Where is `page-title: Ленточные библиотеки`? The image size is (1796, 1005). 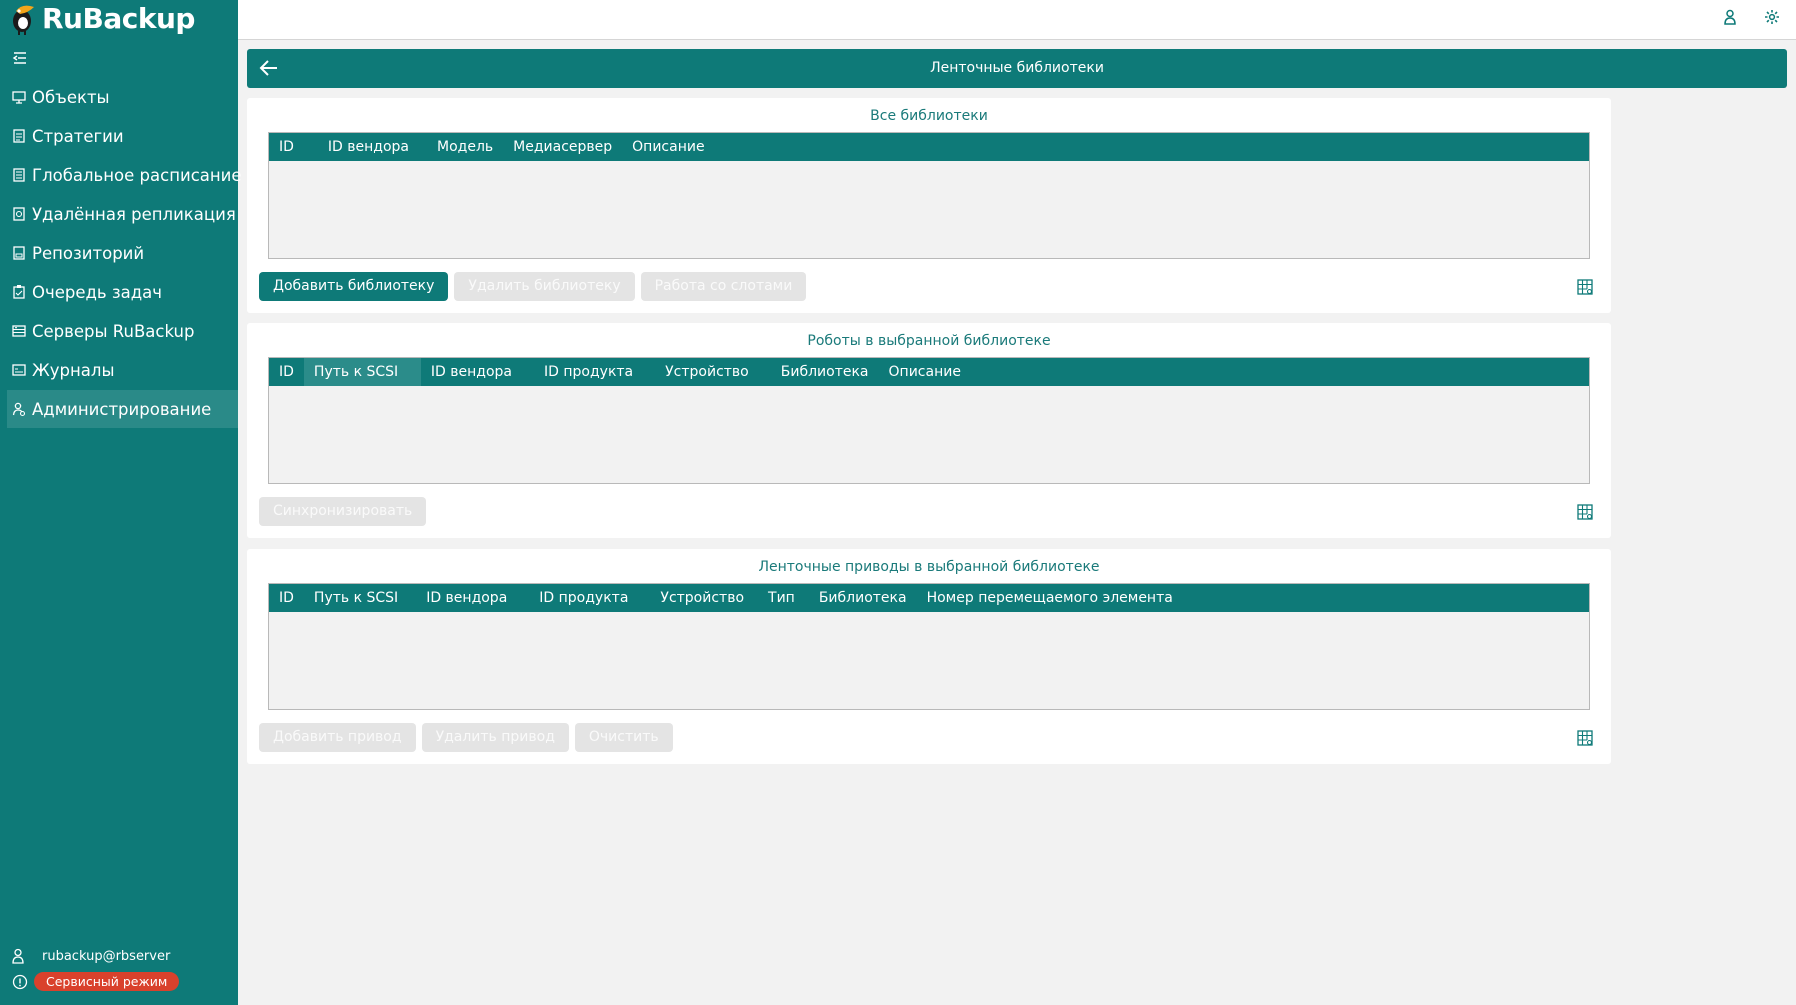
page-title: Ленточные библиотеки is located at coordinates (1017, 68).